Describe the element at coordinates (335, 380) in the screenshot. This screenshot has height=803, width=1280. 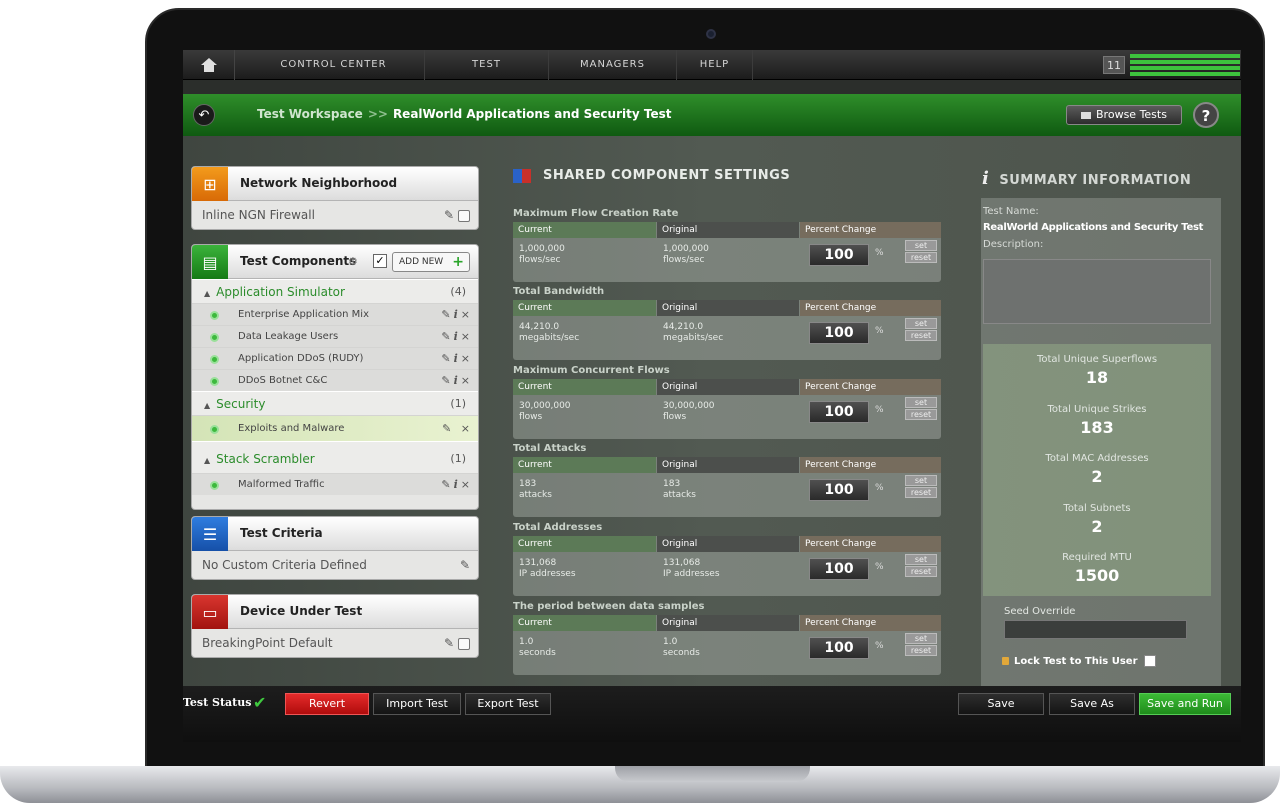
I see `list-item: DDoS Botnet C&C ✎ i ×` at that location.